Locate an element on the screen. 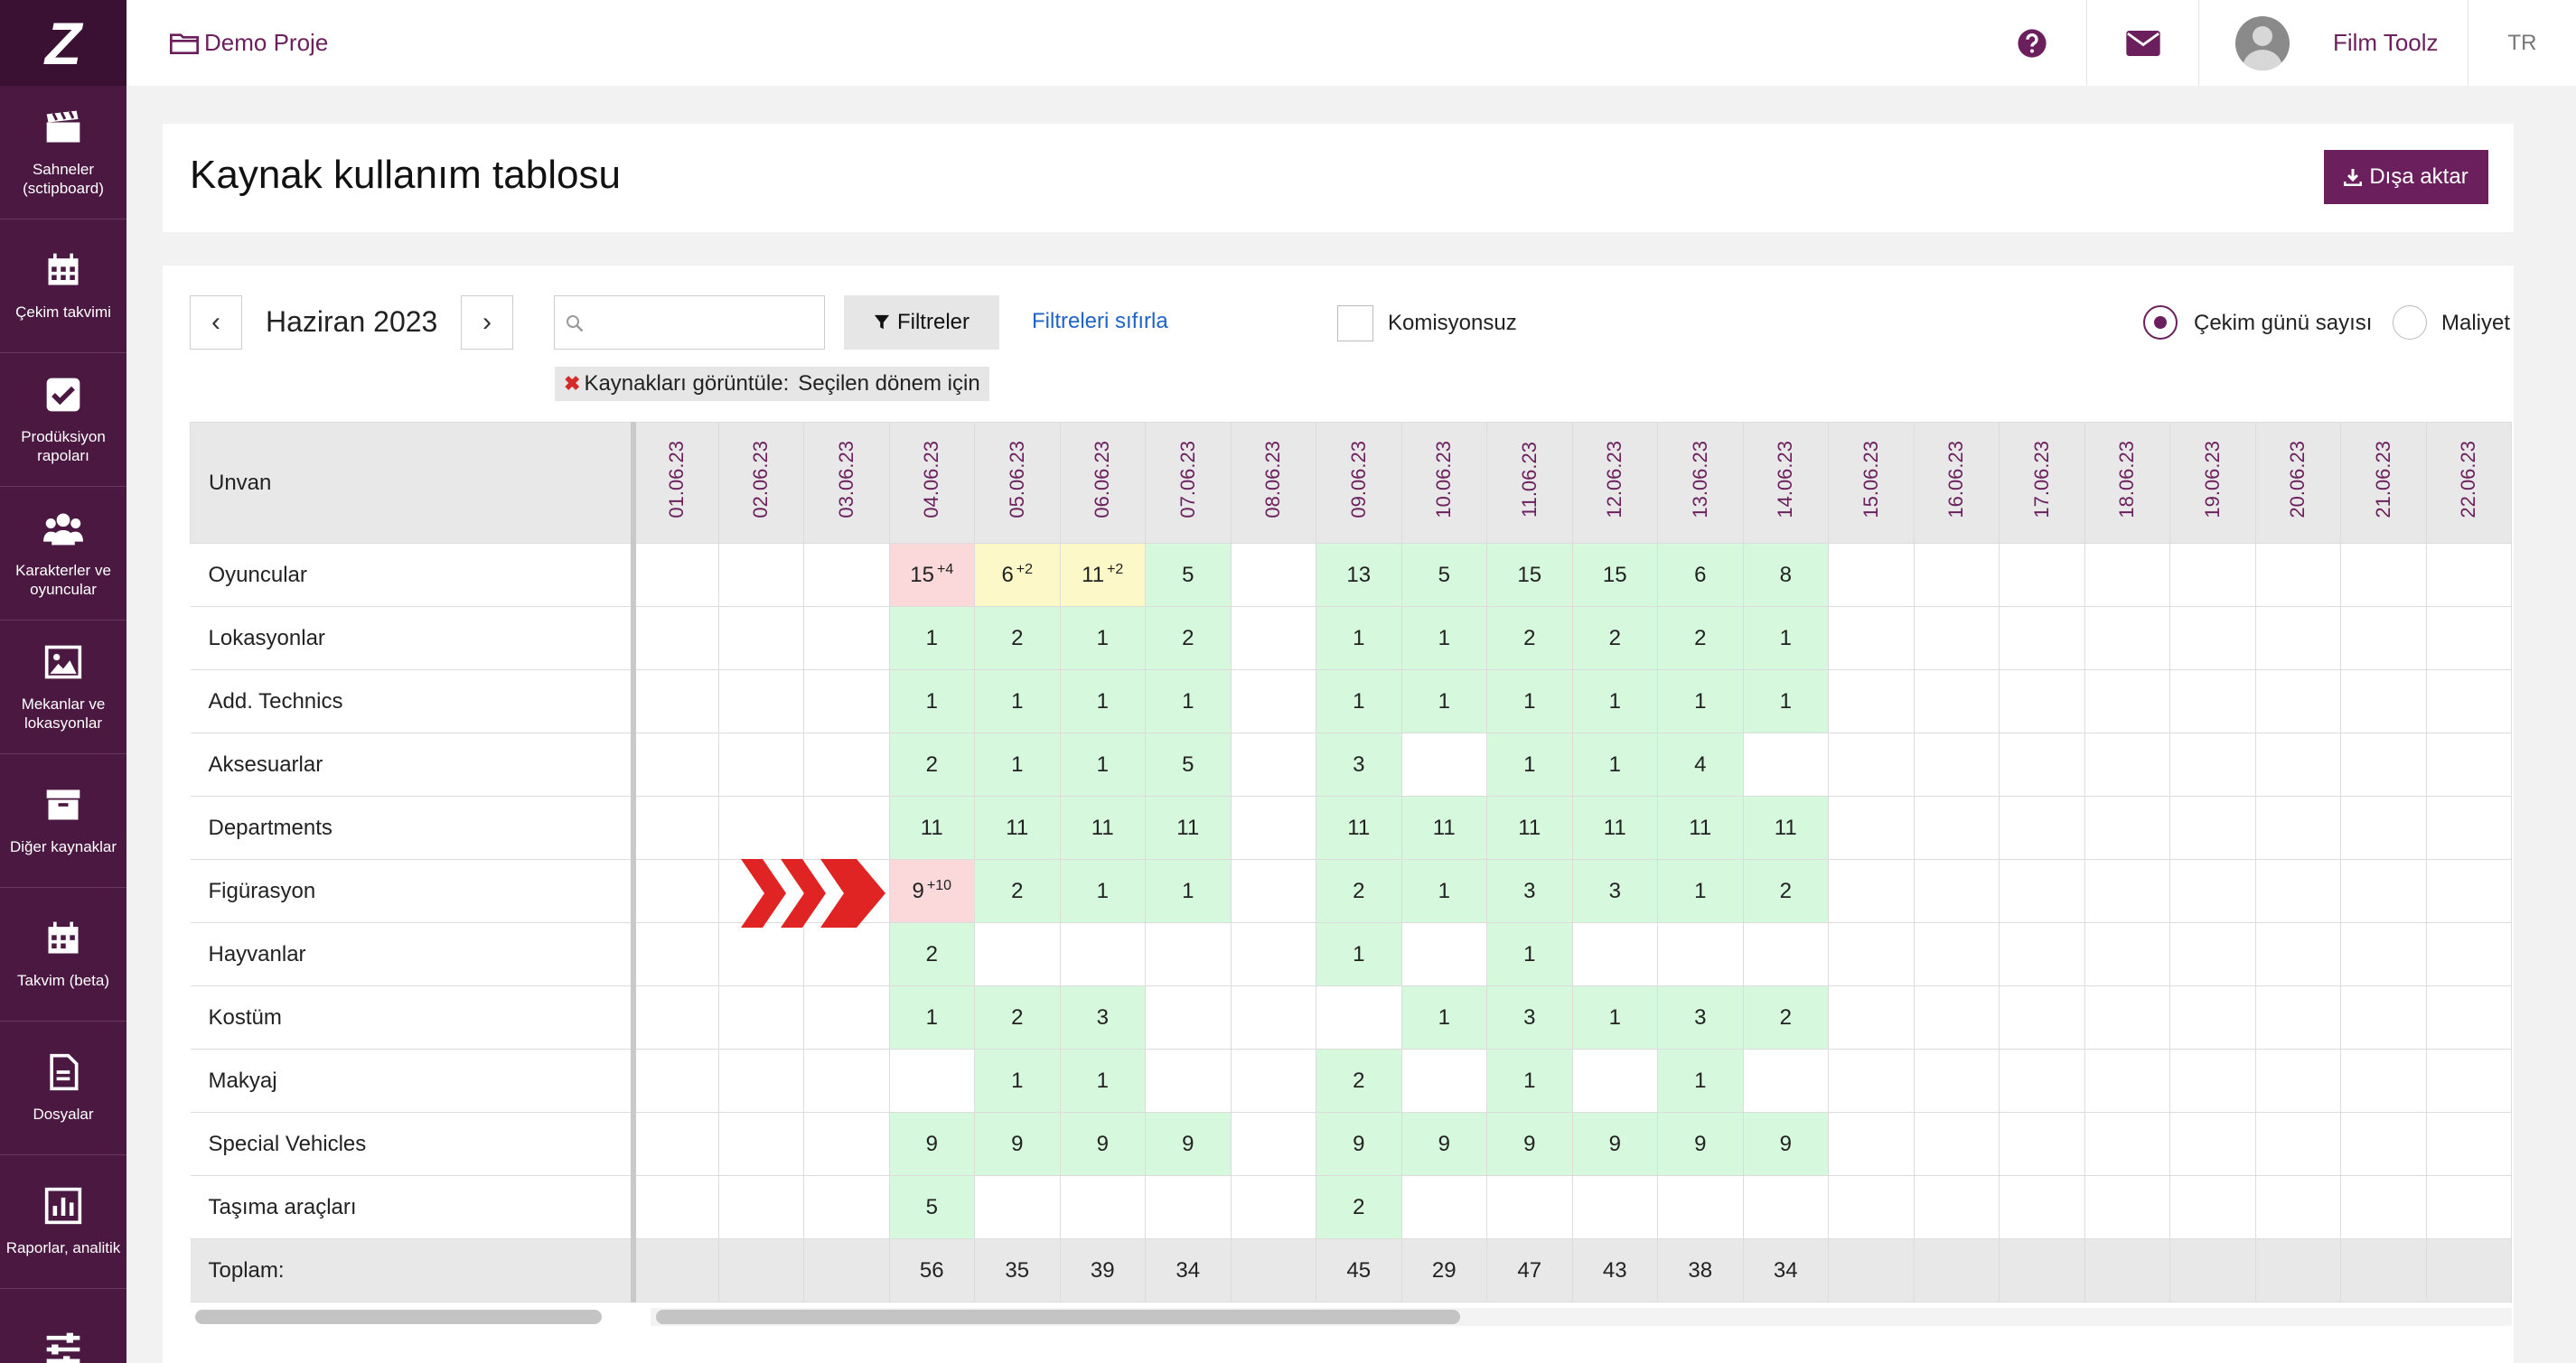  export-button: Dışa aktar is located at coordinates (2406, 177).